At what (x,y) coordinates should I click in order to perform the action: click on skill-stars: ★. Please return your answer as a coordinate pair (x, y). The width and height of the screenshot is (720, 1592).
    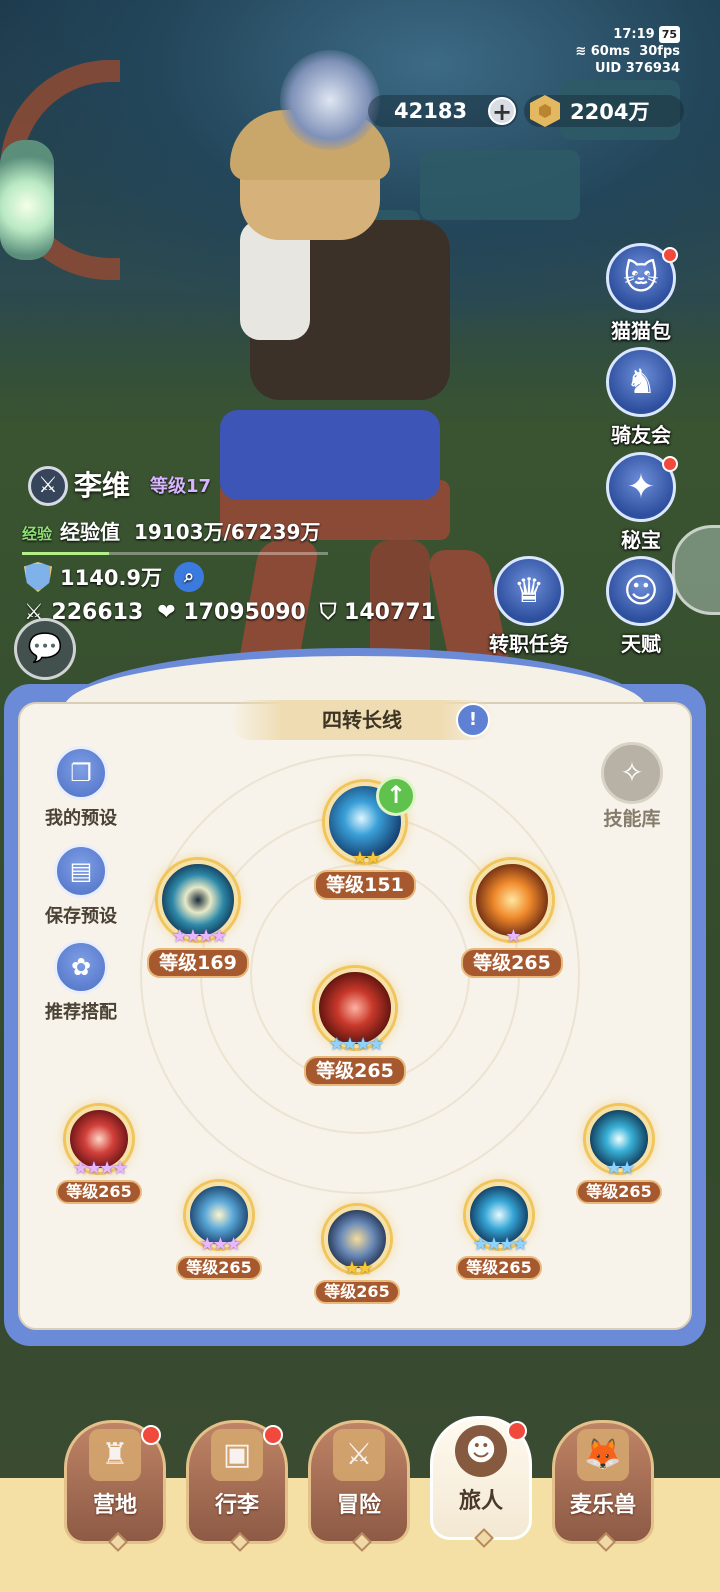
    Looking at the image, I should click on (513, 936).